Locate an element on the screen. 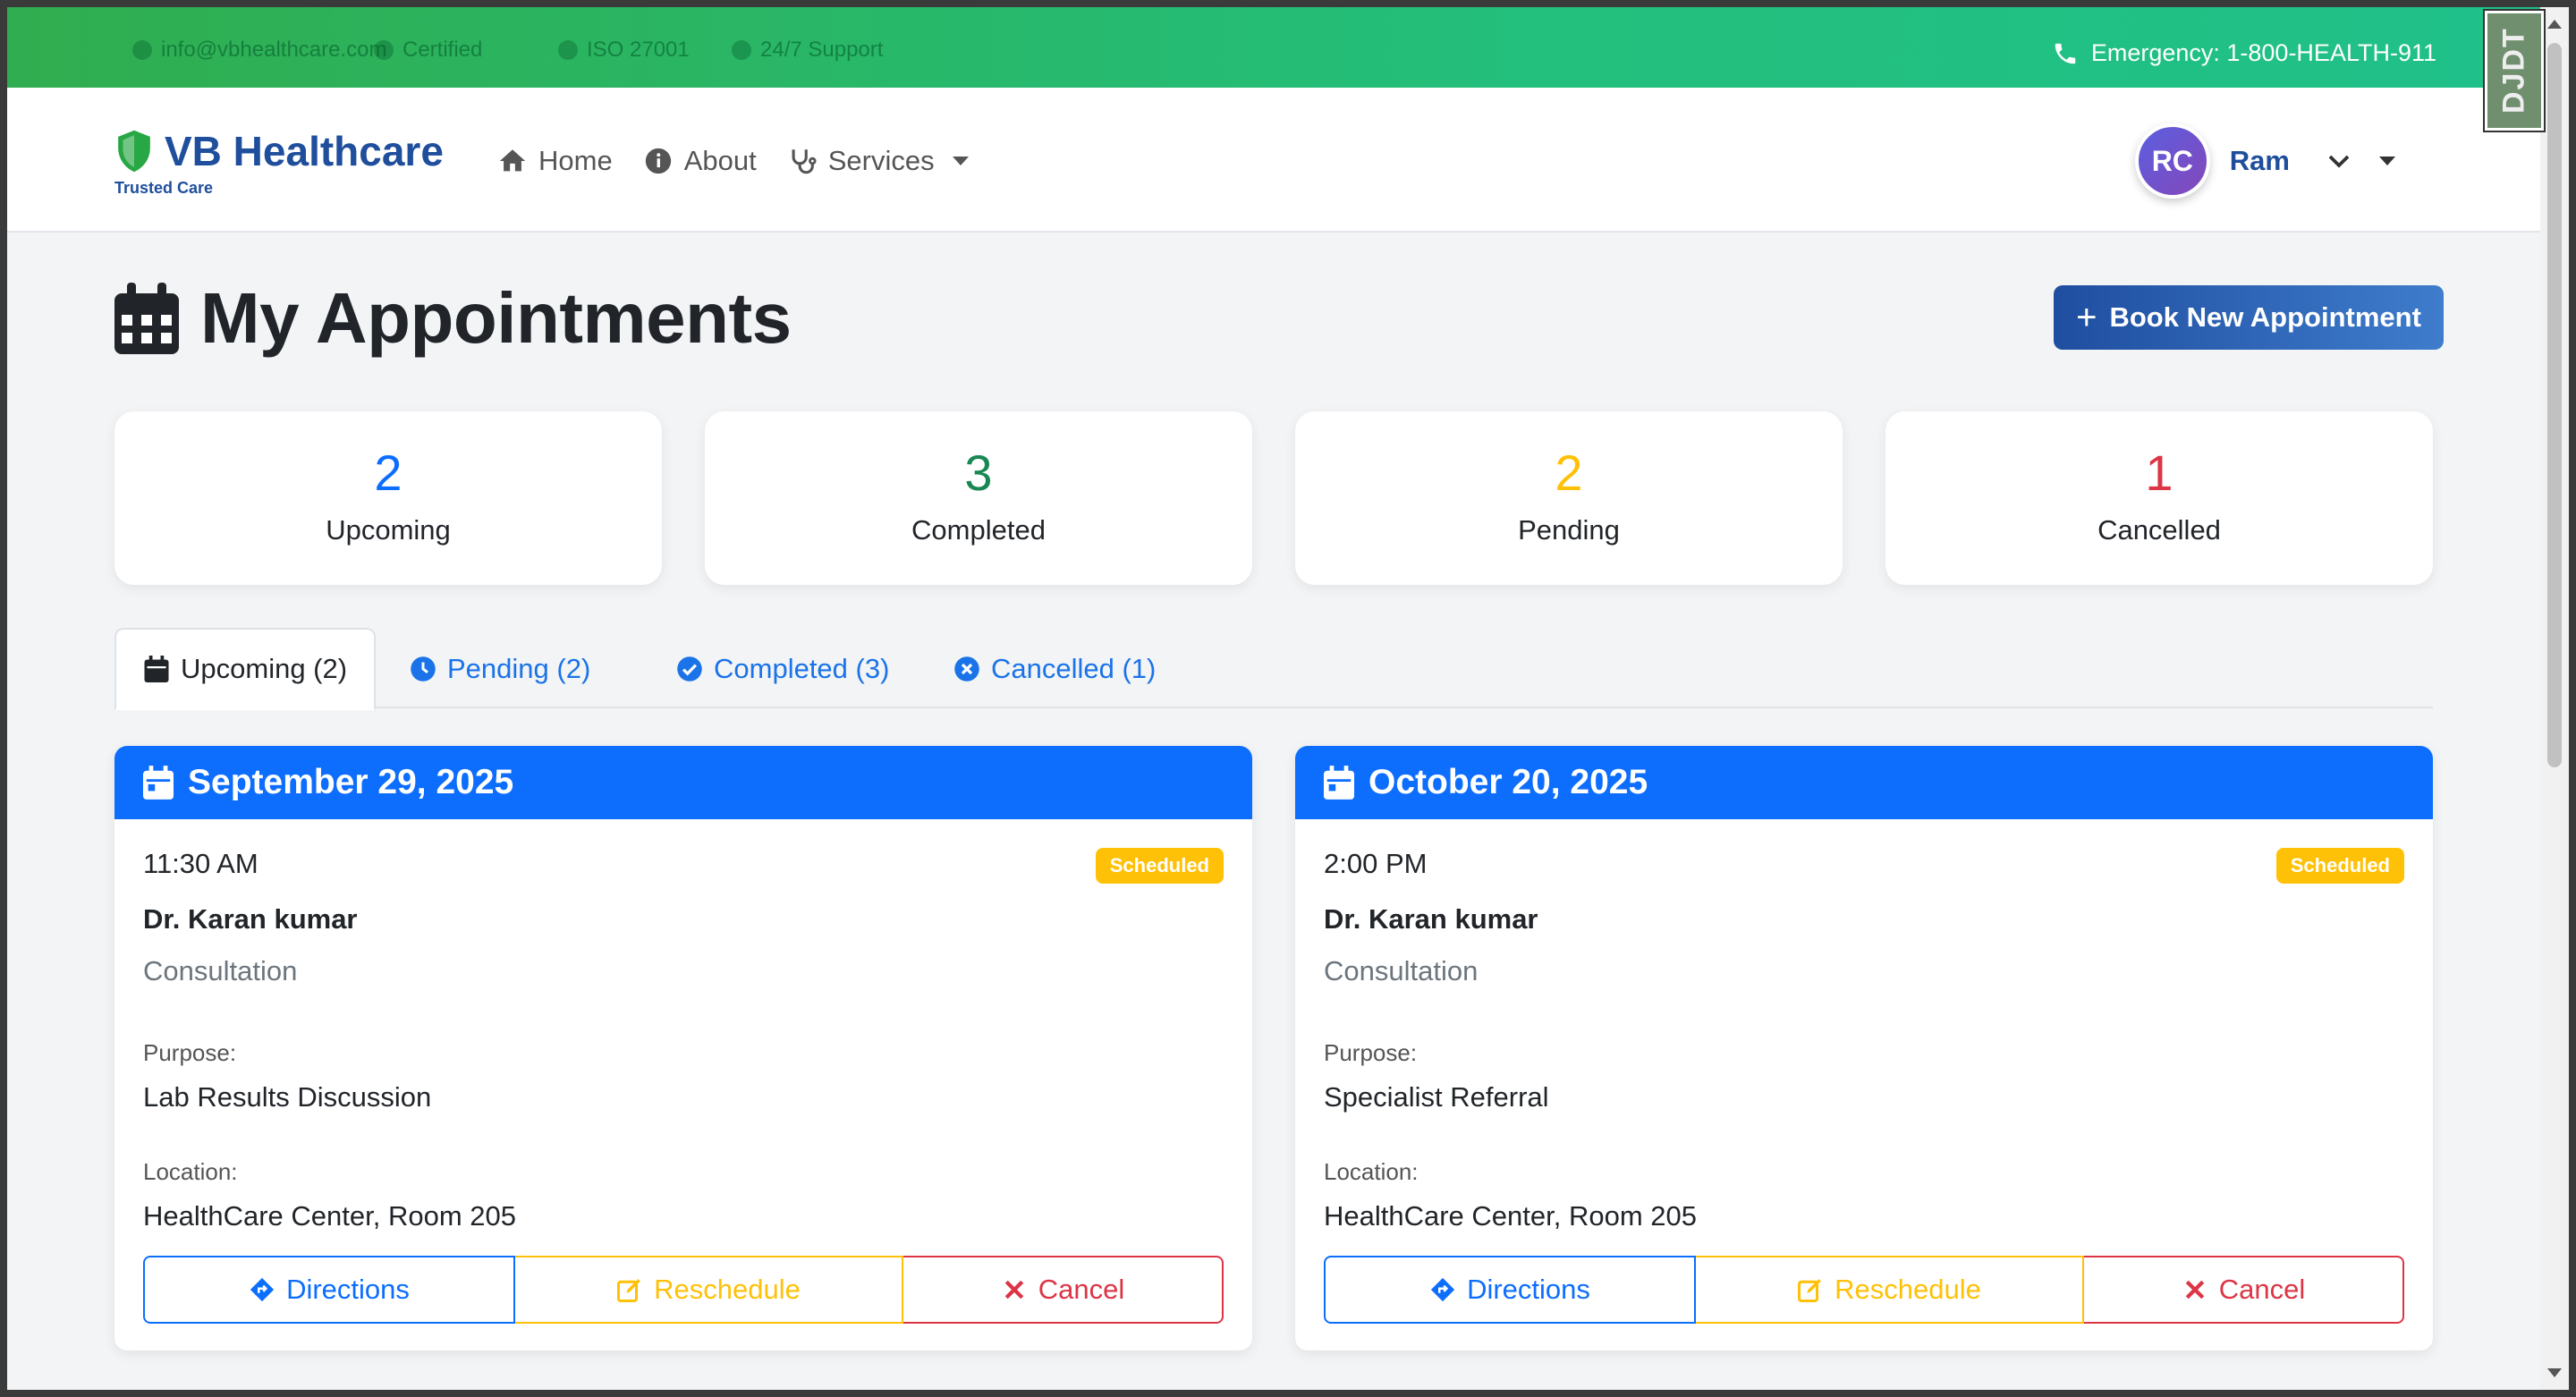 The image size is (2576, 1397). avatar: RC is located at coordinates (2172, 161).